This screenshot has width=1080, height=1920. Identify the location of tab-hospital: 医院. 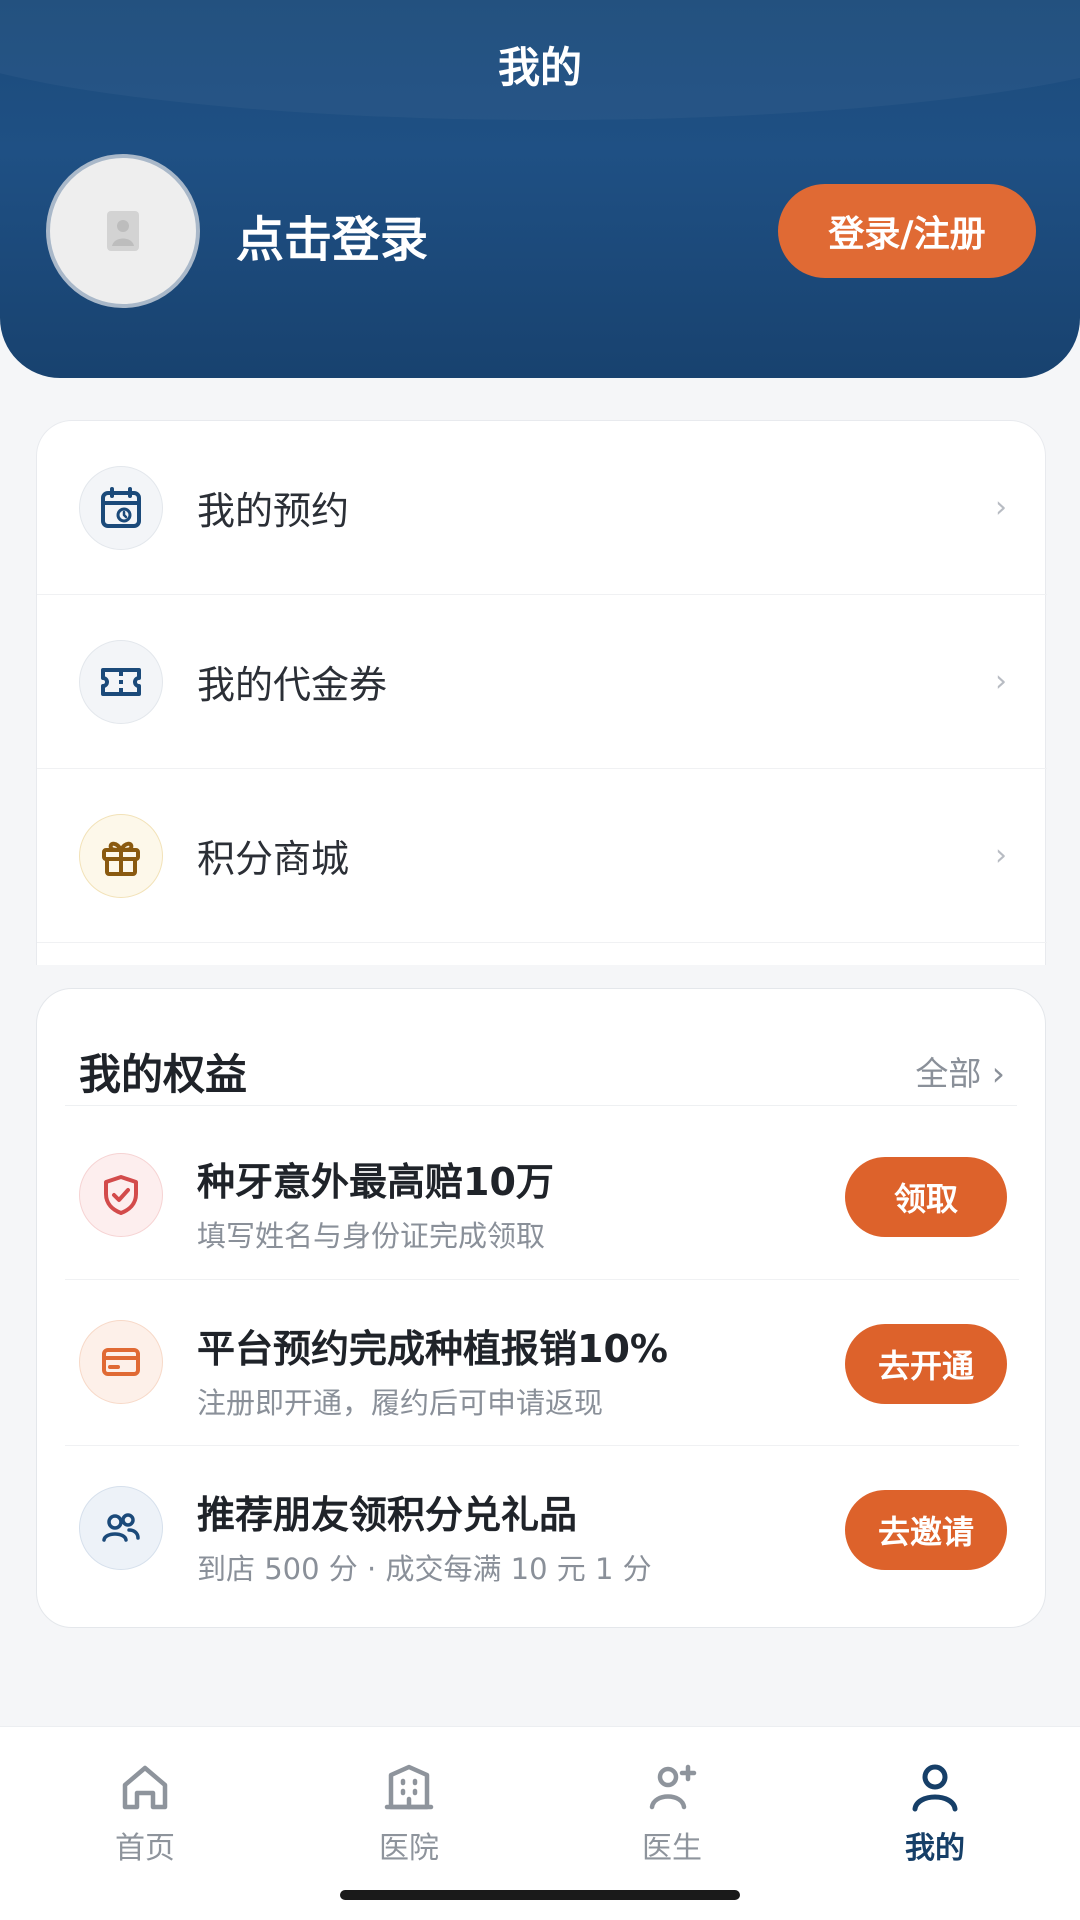
(409, 1817).